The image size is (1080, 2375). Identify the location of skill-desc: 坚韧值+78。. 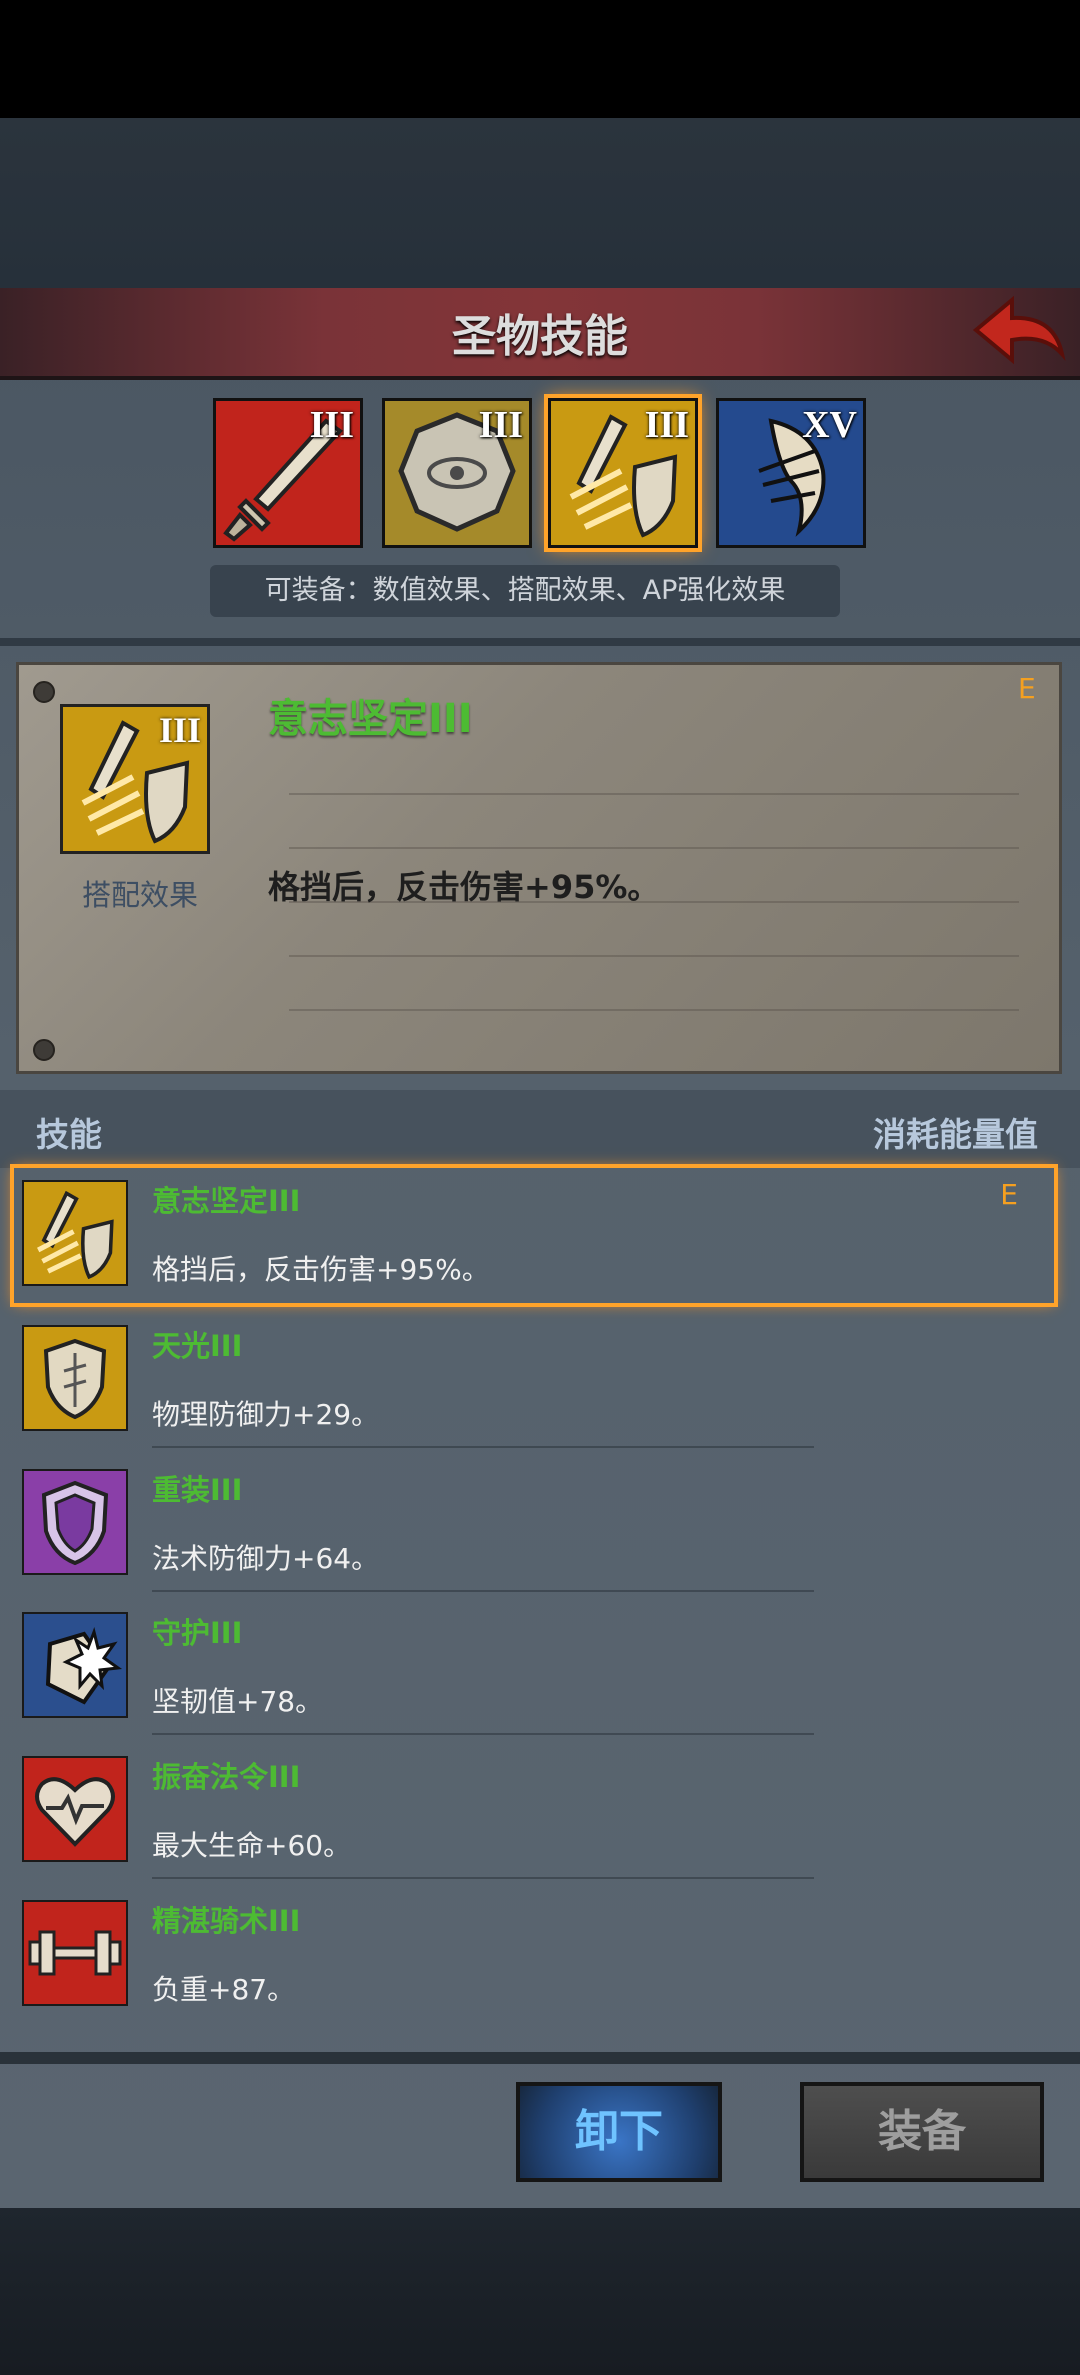
(238, 1701).